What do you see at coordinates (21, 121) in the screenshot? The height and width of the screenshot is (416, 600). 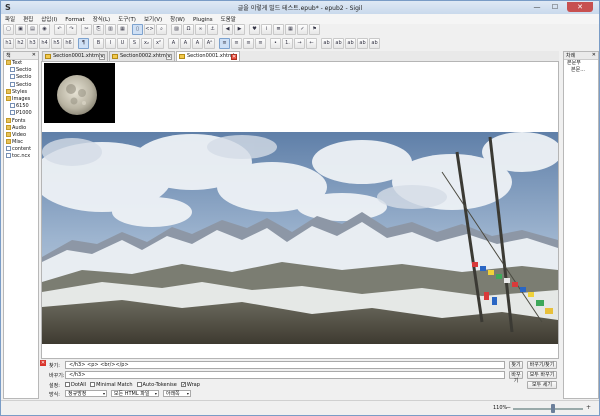 I see `tree-item: Fonts` at bounding box center [21, 121].